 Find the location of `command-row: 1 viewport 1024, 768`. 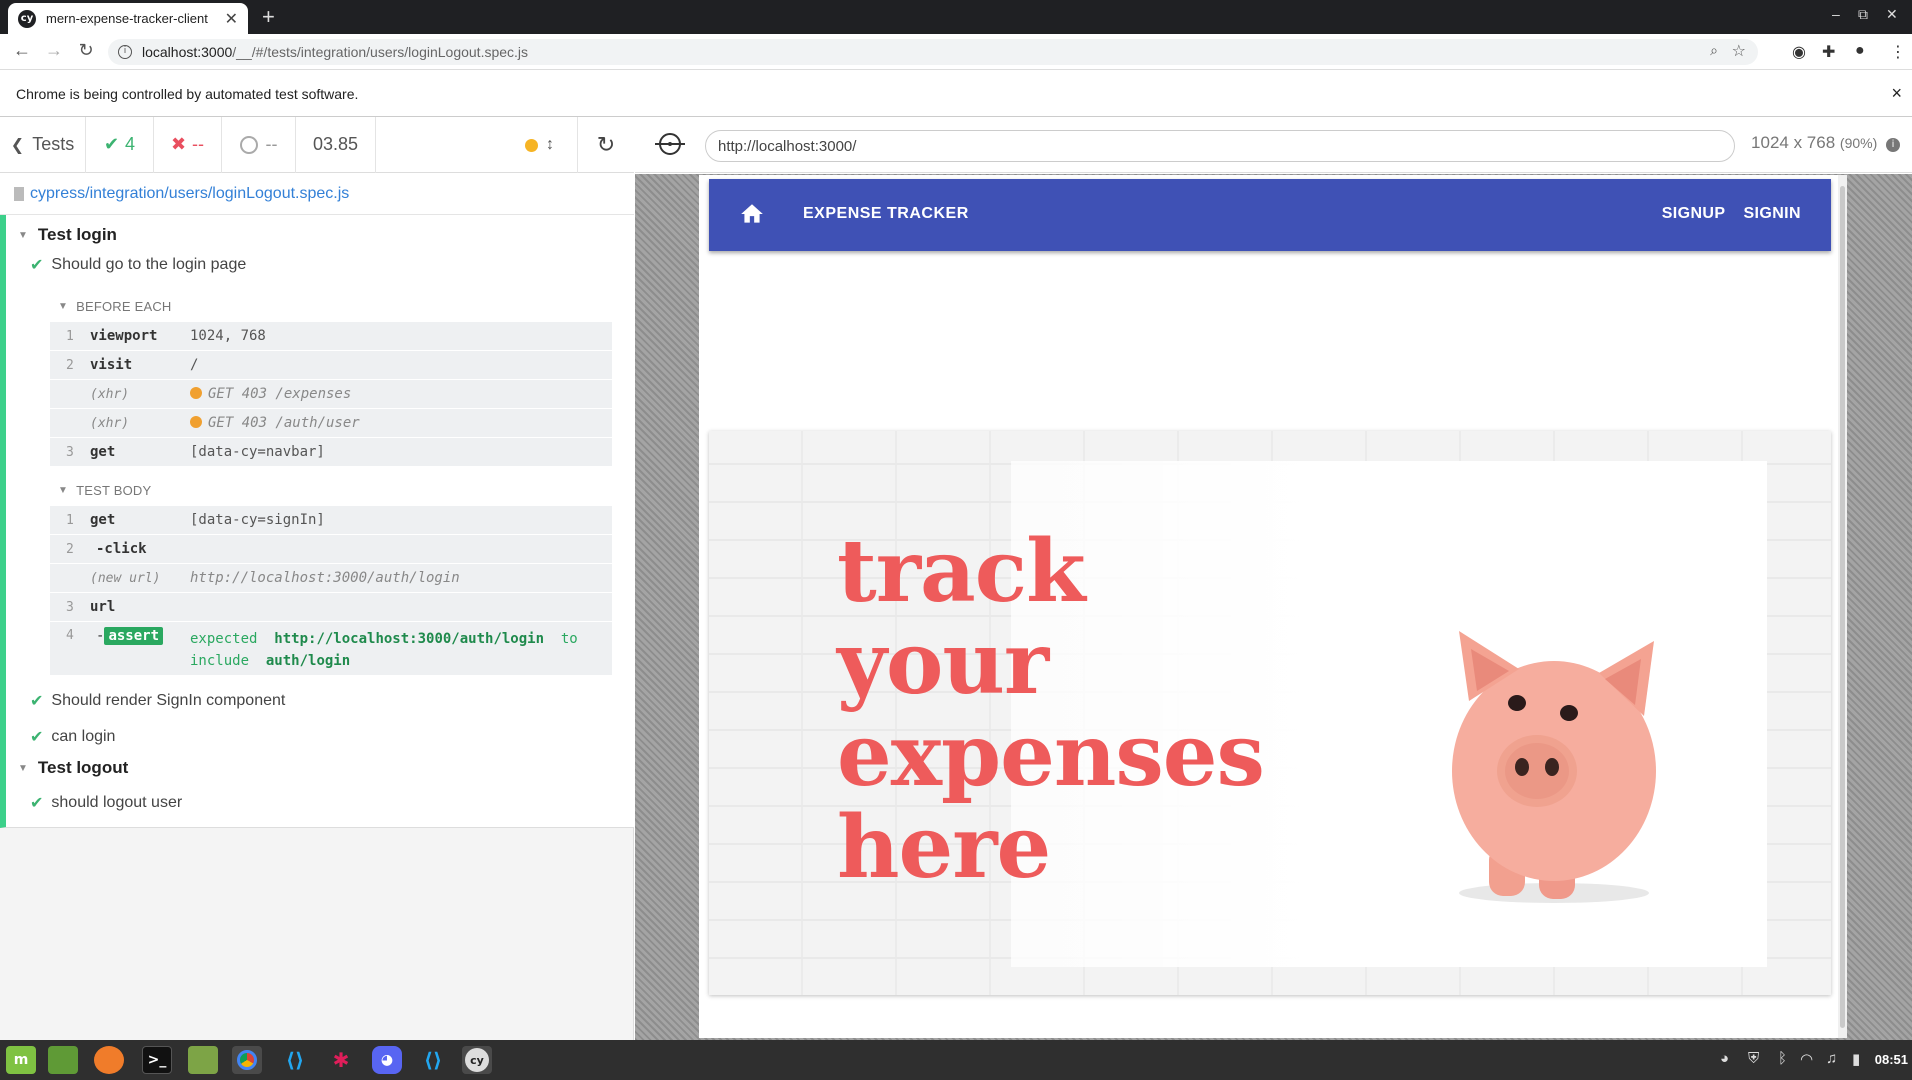

command-row: 1 viewport 1024, 768 is located at coordinates (331, 336).